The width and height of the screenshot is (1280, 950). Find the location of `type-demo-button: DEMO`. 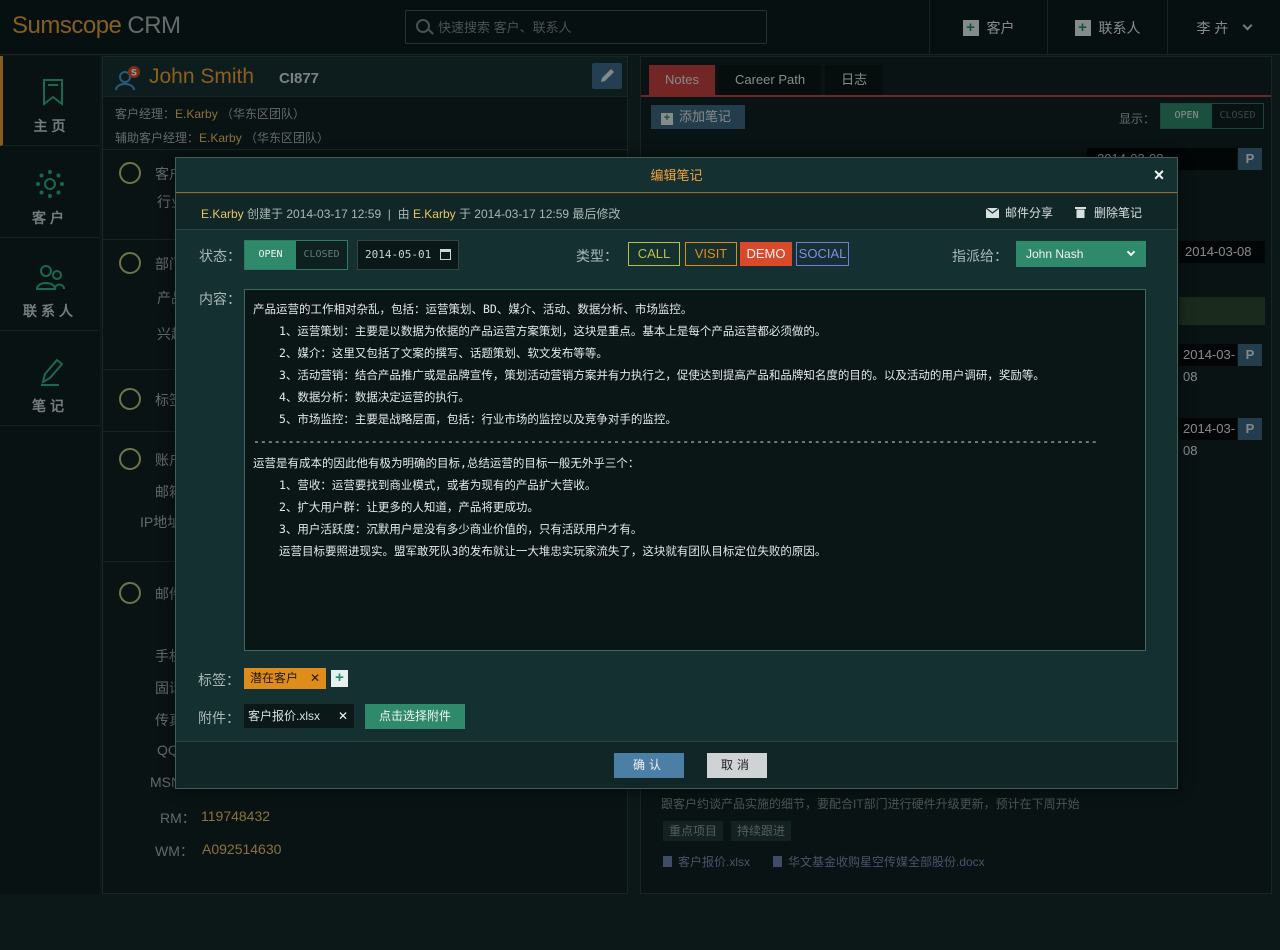

type-demo-button: DEMO is located at coordinates (766, 254).